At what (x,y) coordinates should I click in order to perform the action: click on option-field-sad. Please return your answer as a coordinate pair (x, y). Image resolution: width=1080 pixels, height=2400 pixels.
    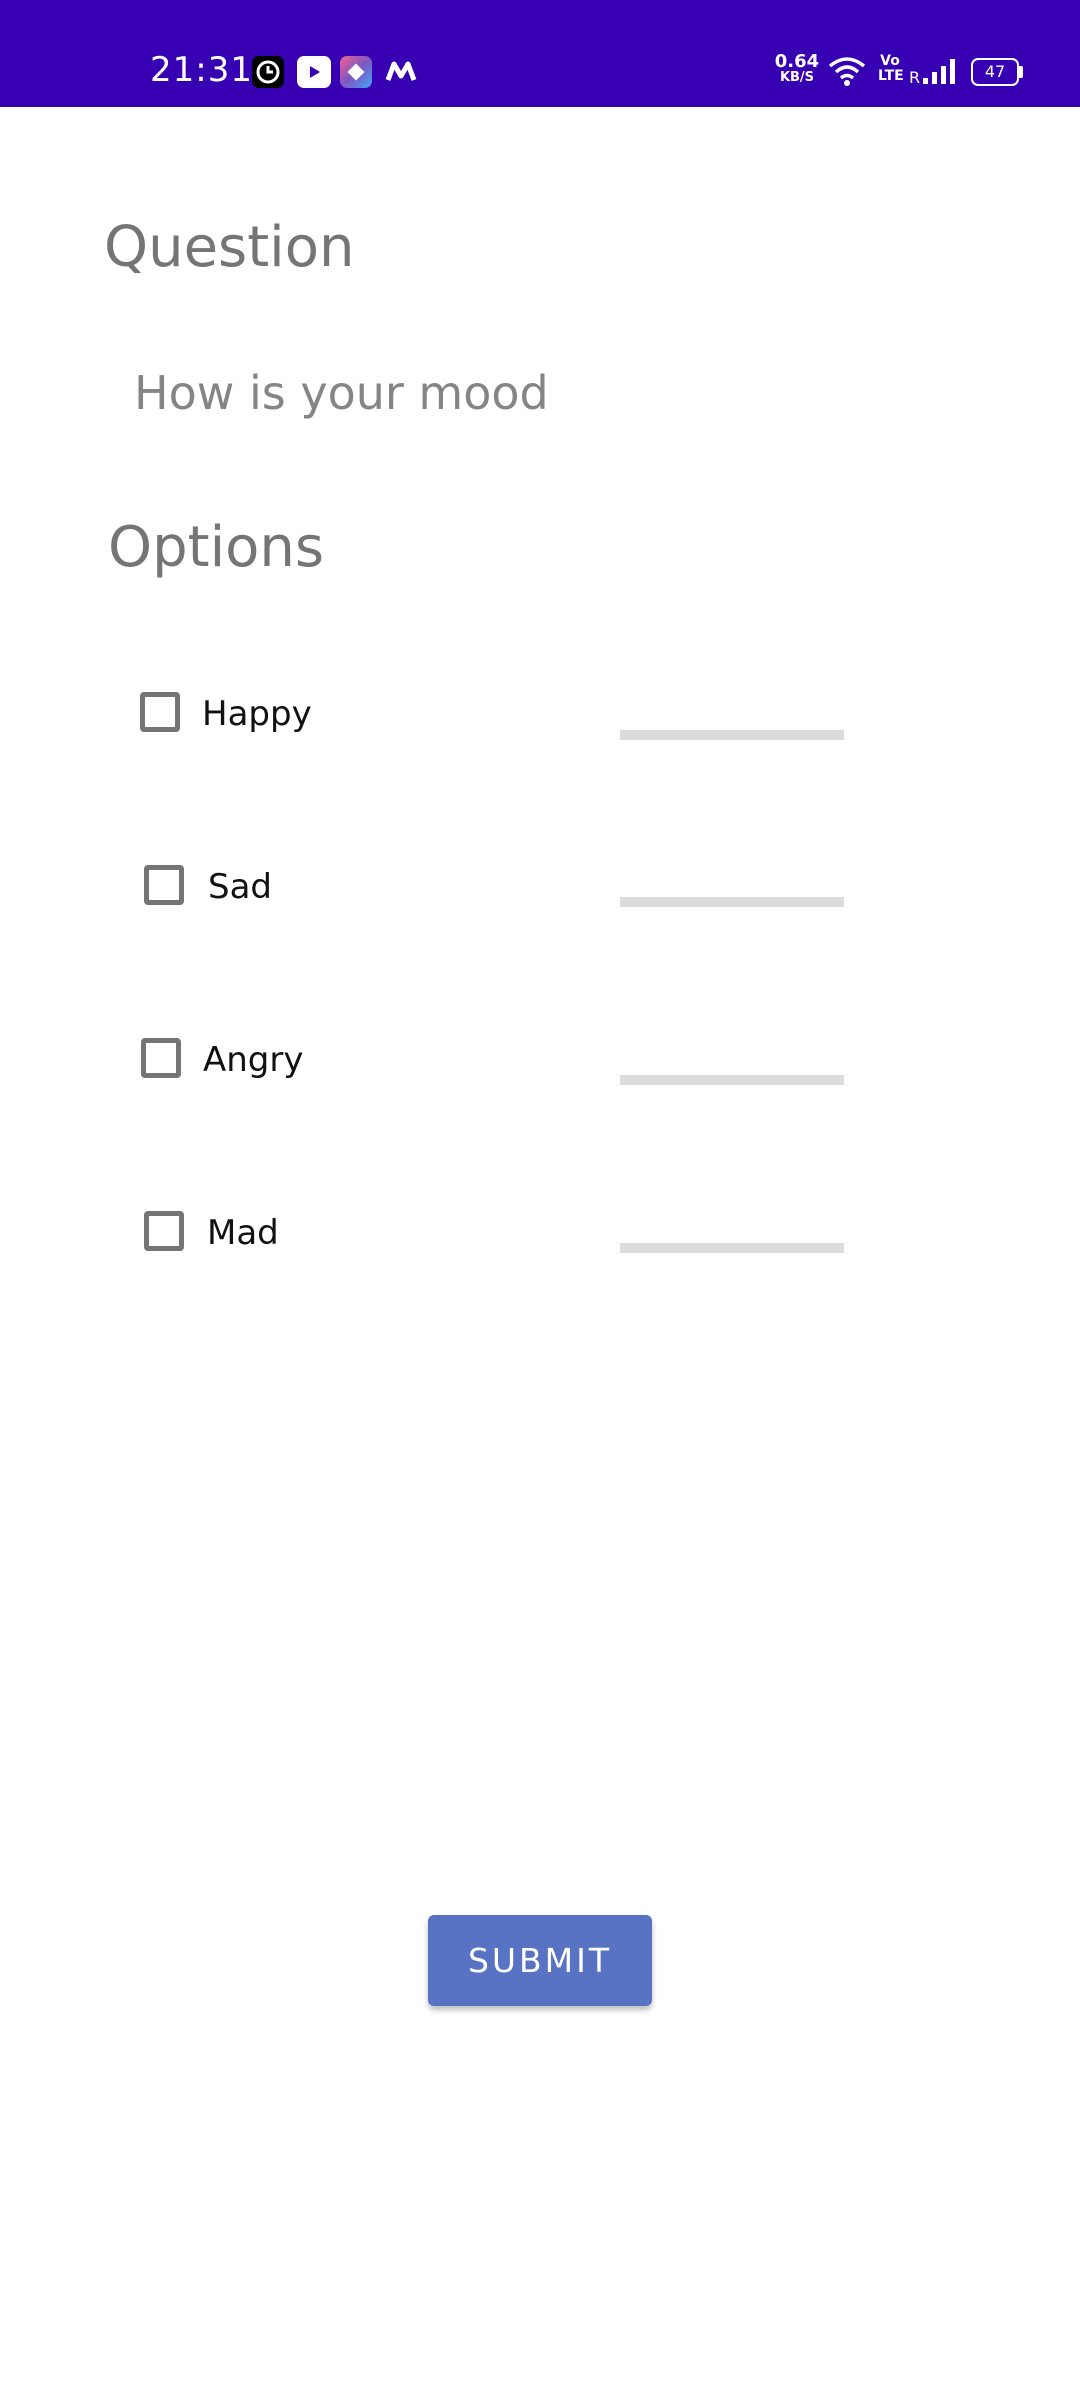
    Looking at the image, I should click on (732, 902).